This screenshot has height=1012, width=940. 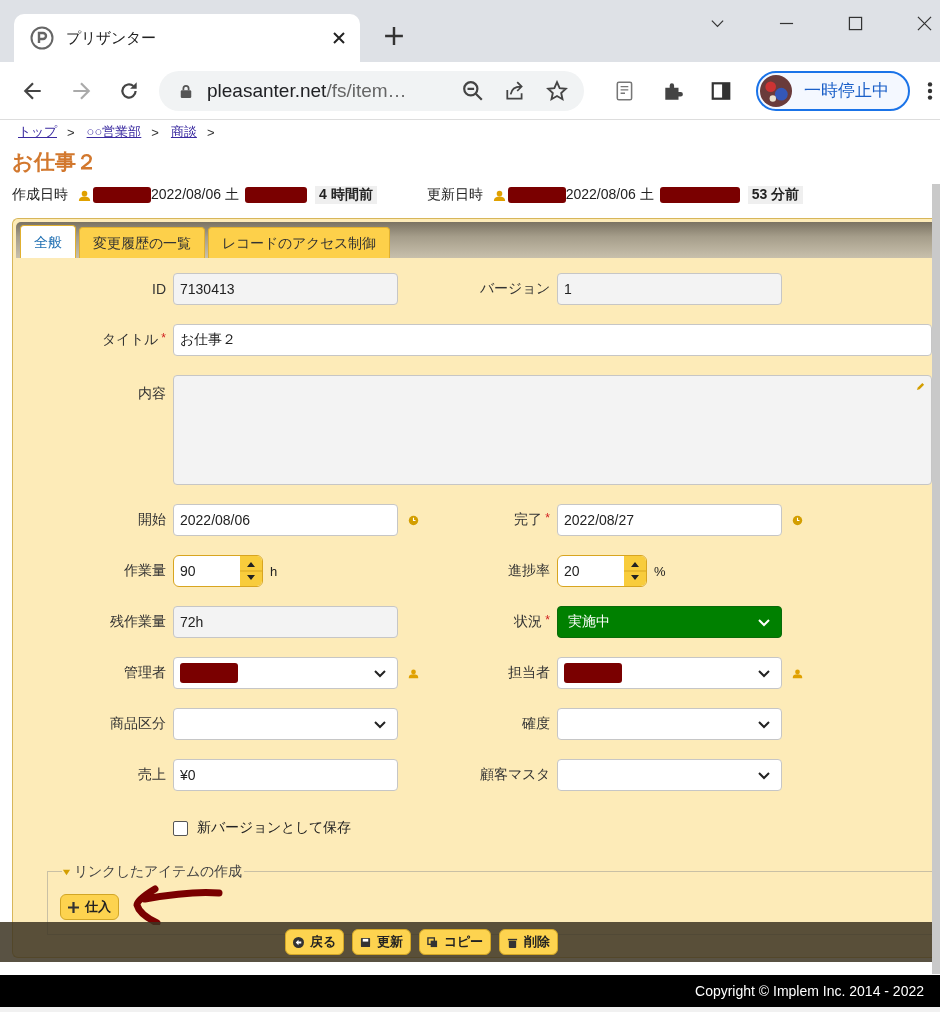 I want to click on input-field: お仕事２, so click(x=552, y=340).